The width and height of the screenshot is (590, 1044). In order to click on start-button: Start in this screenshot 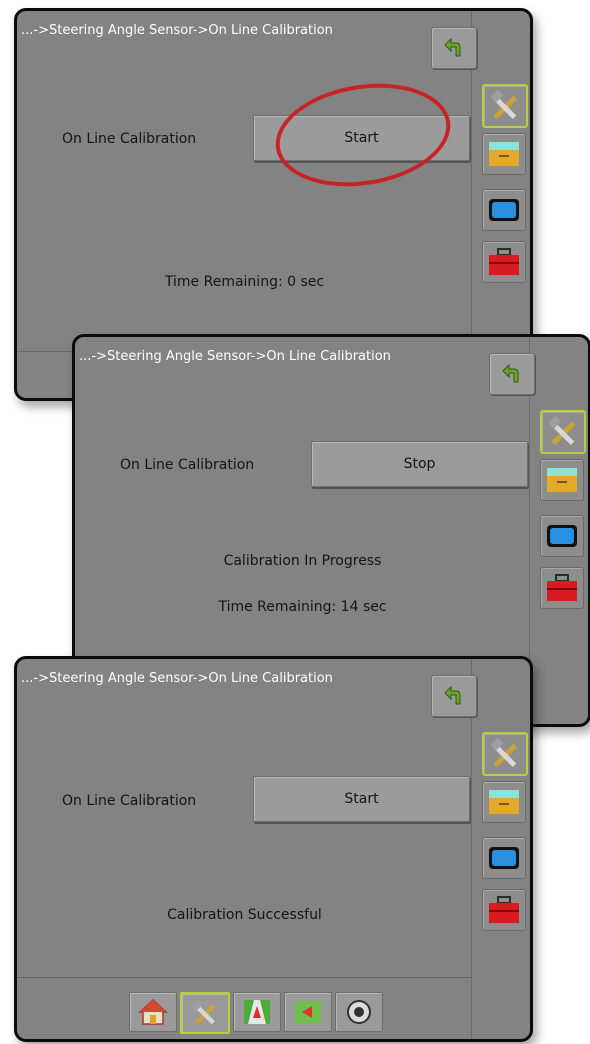, I will do `click(361, 799)`.